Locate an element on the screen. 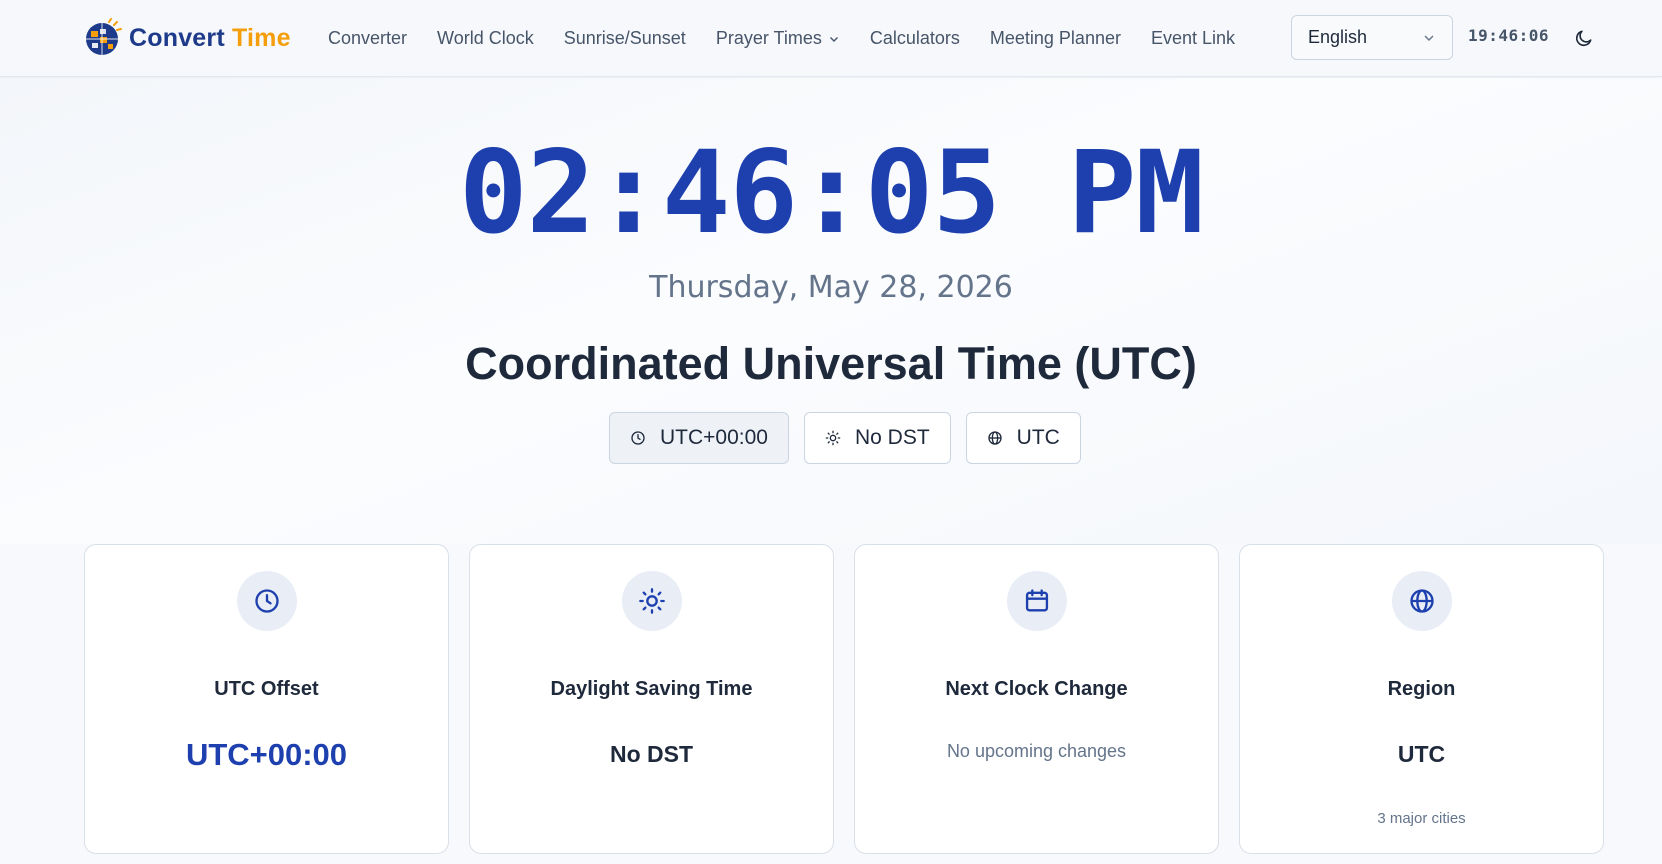 This screenshot has height=864, width=1662. card-value: No DST is located at coordinates (651, 754).